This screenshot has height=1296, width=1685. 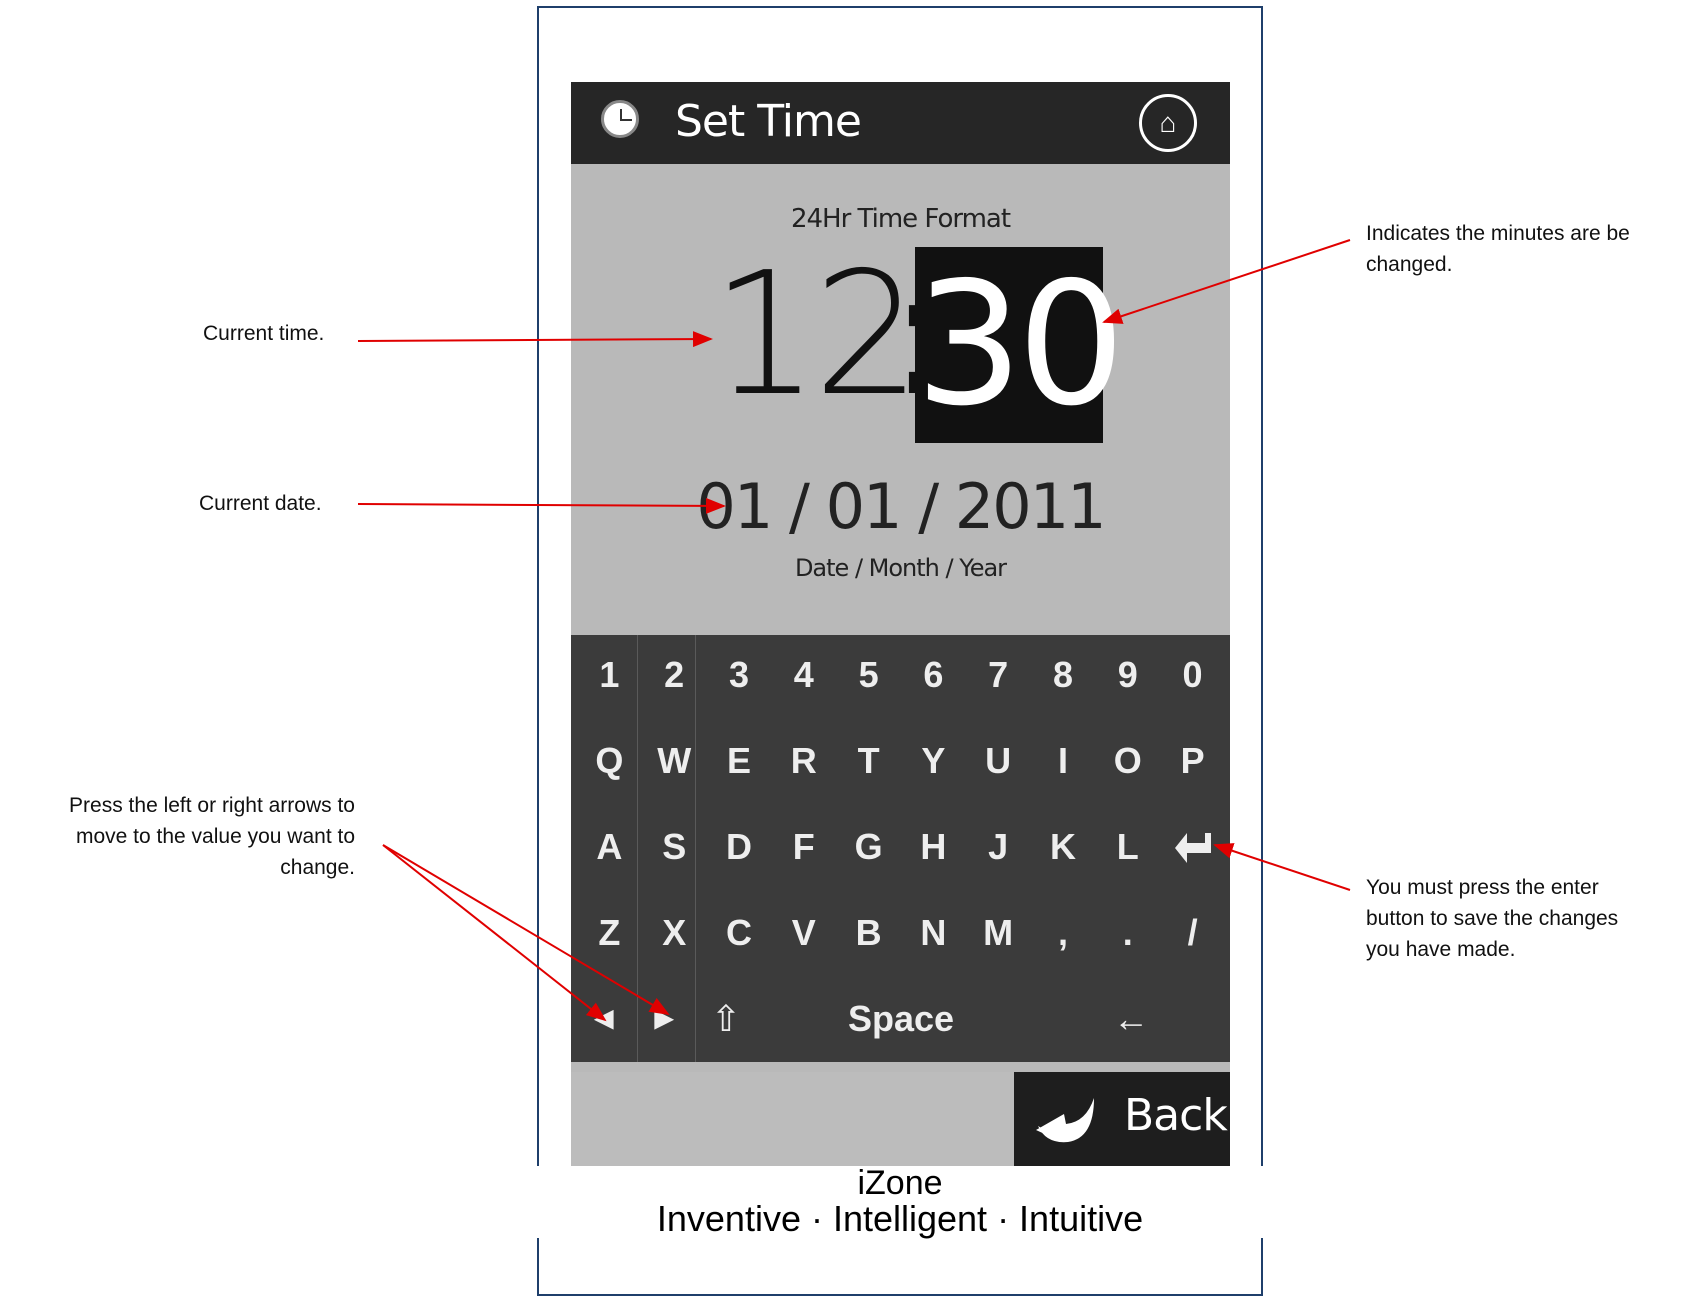 What do you see at coordinates (1282, 867) in the screenshot?
I see `arrow-enter` at bounding box center [1282, 867].